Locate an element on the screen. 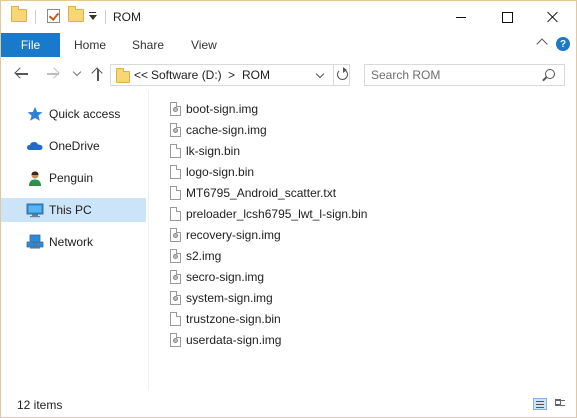  file-name: s2.img is located at coordinates (204, 256).